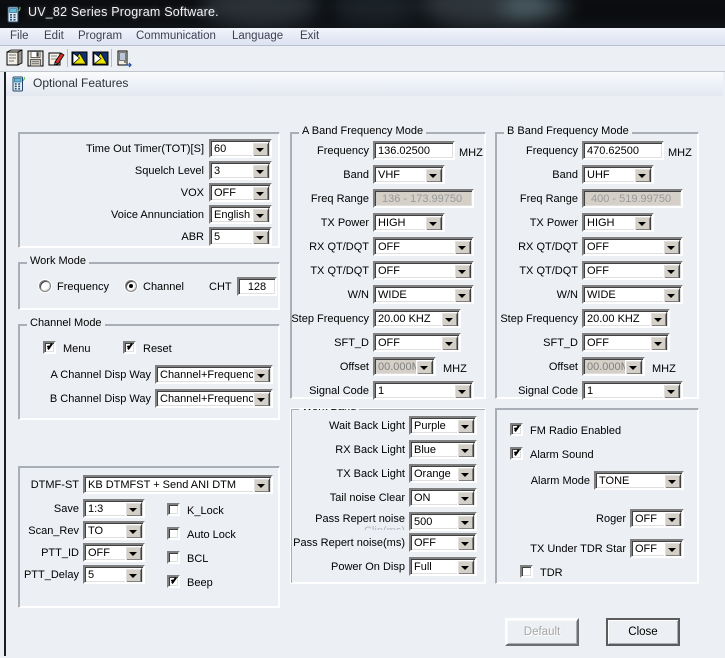 This screenshot has width=725, height=658. I want to click on a-wn-combo: WIDE, so click(423, 294).